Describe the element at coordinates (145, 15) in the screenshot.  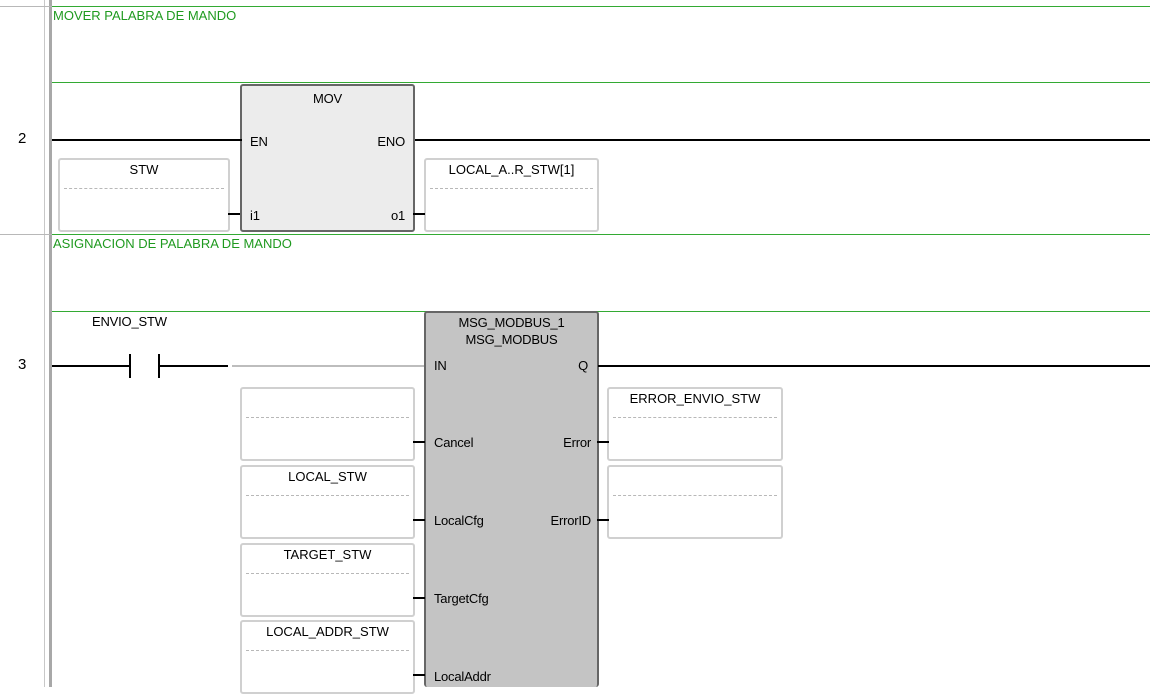
I see `rung-comment: MOVER PALABRA DE MANDO` at that location.